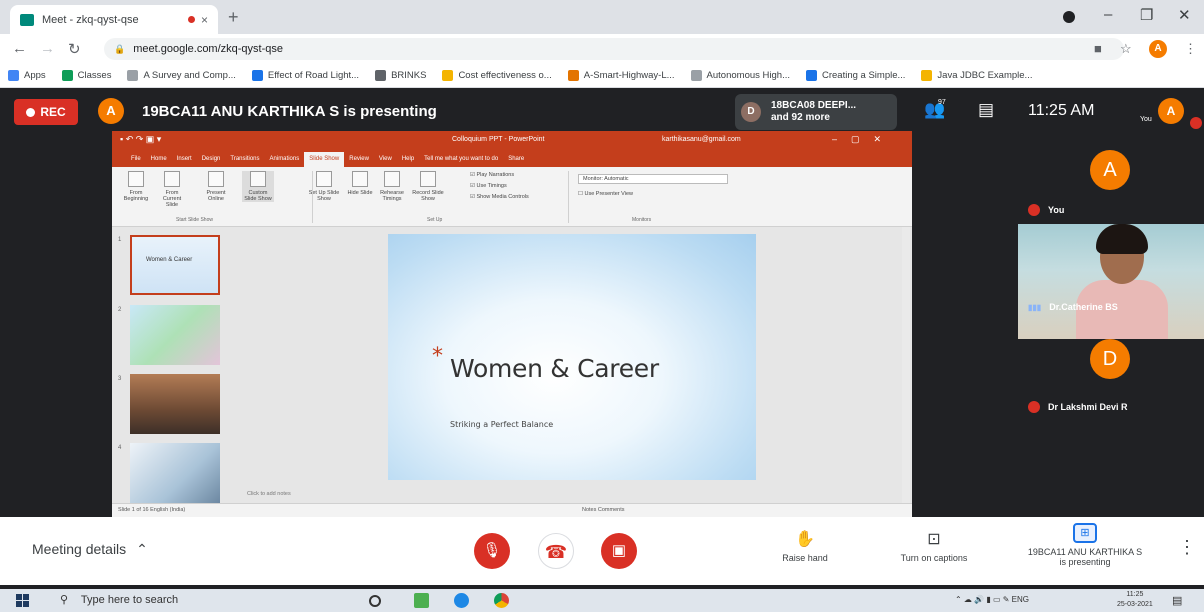 This screenshot has width=1204, height=612. Describe the element at coordinates (47, 48) in the screenshot. I see `forward-icon: →` at that location.